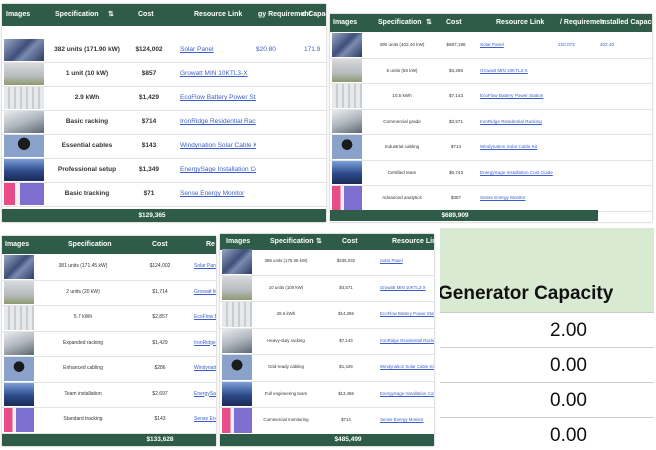  I want to click on table-row: Standard tracking $143 Sense Energy, so click(109, 420).